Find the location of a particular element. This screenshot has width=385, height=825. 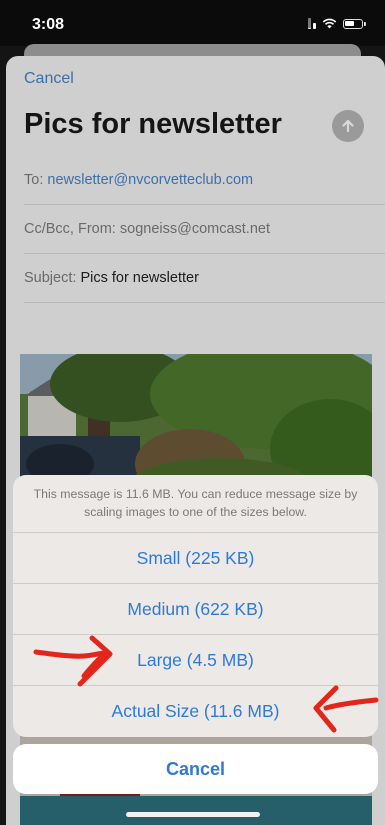

subject-label: Subject: is located at coordinates (50, 278).